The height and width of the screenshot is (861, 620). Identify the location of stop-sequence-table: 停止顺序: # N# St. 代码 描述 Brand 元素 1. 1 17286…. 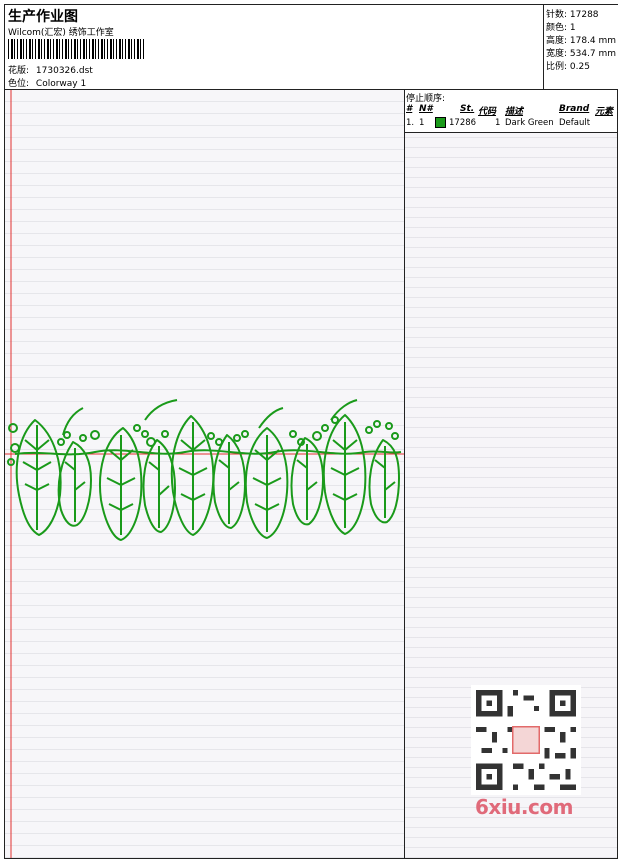
(511, 111).